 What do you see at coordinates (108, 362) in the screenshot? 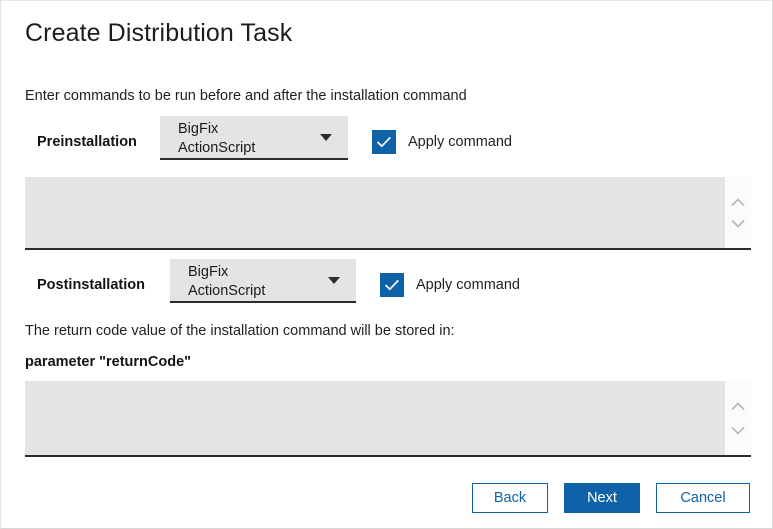
I see `return-code-parameter: parameter "returnCode"` at bounding box center [108, 362].